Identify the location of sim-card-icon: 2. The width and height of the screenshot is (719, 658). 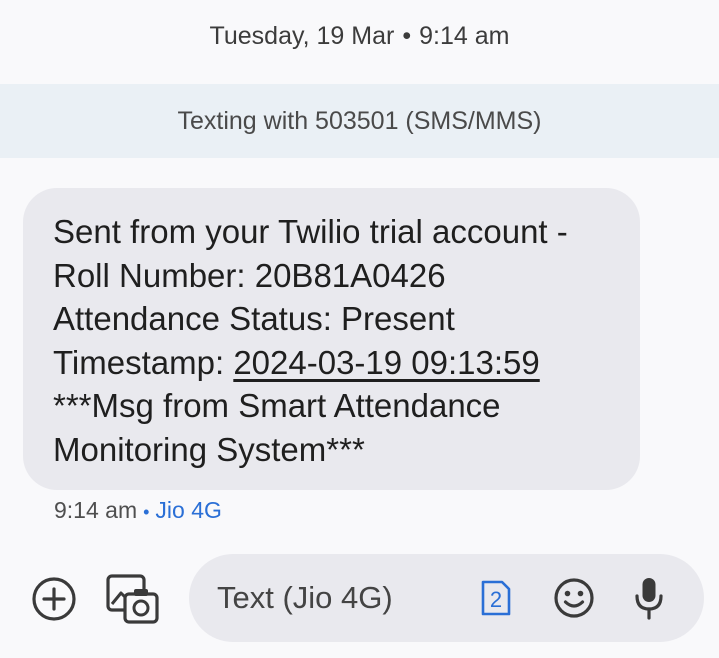
(496, 598).